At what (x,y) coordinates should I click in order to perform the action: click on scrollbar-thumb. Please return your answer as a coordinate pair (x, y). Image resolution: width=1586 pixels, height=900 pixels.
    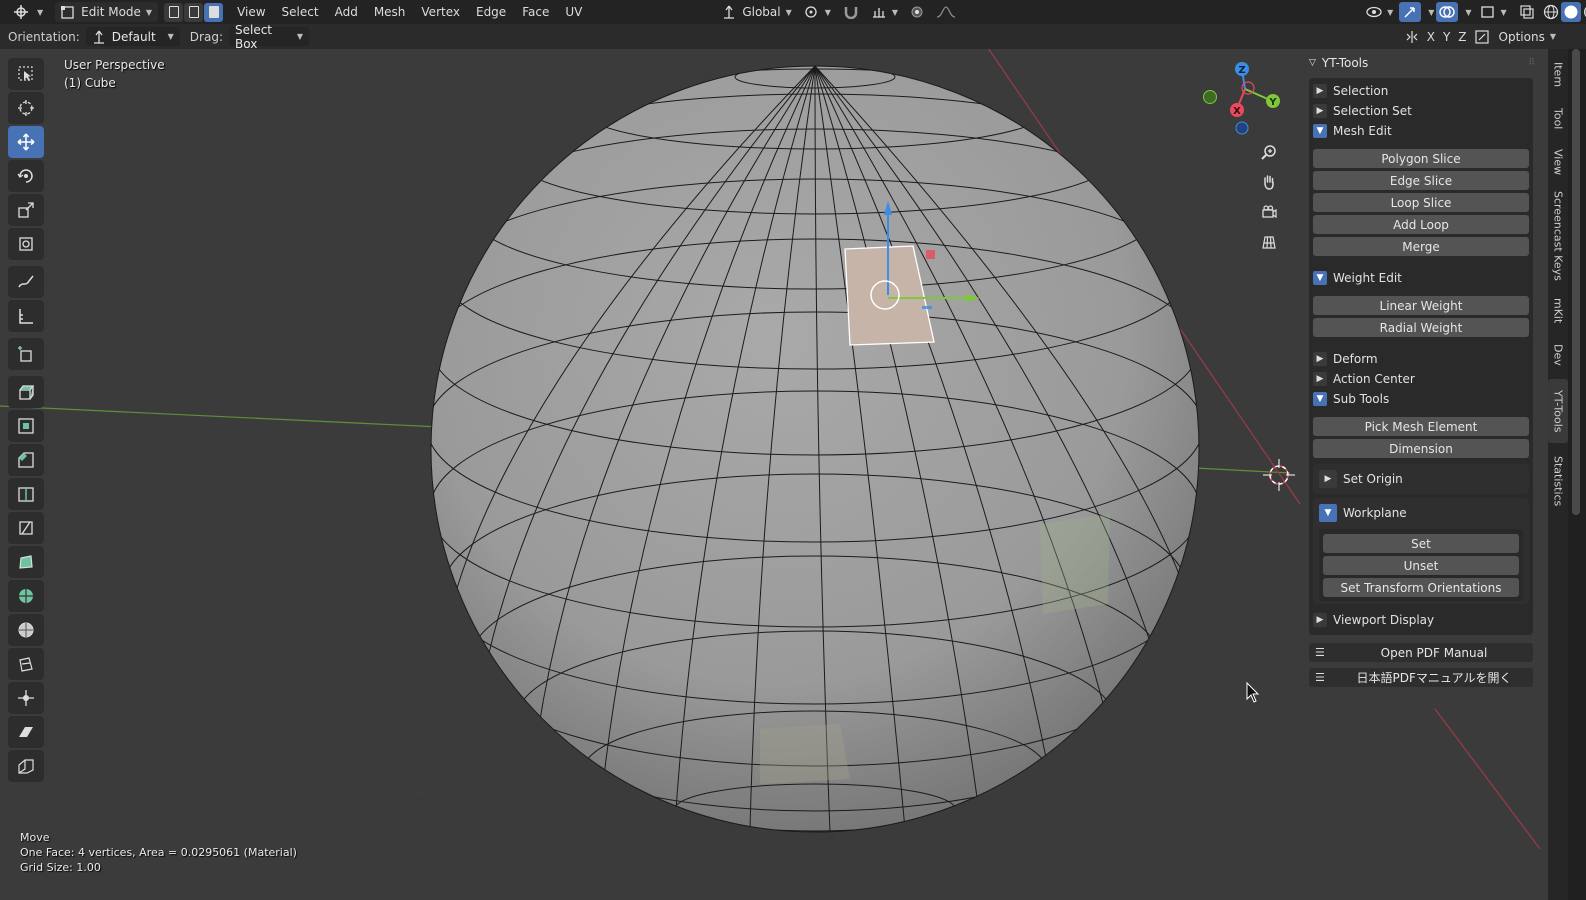
    Looking at the image, I should click on (1576, 282).